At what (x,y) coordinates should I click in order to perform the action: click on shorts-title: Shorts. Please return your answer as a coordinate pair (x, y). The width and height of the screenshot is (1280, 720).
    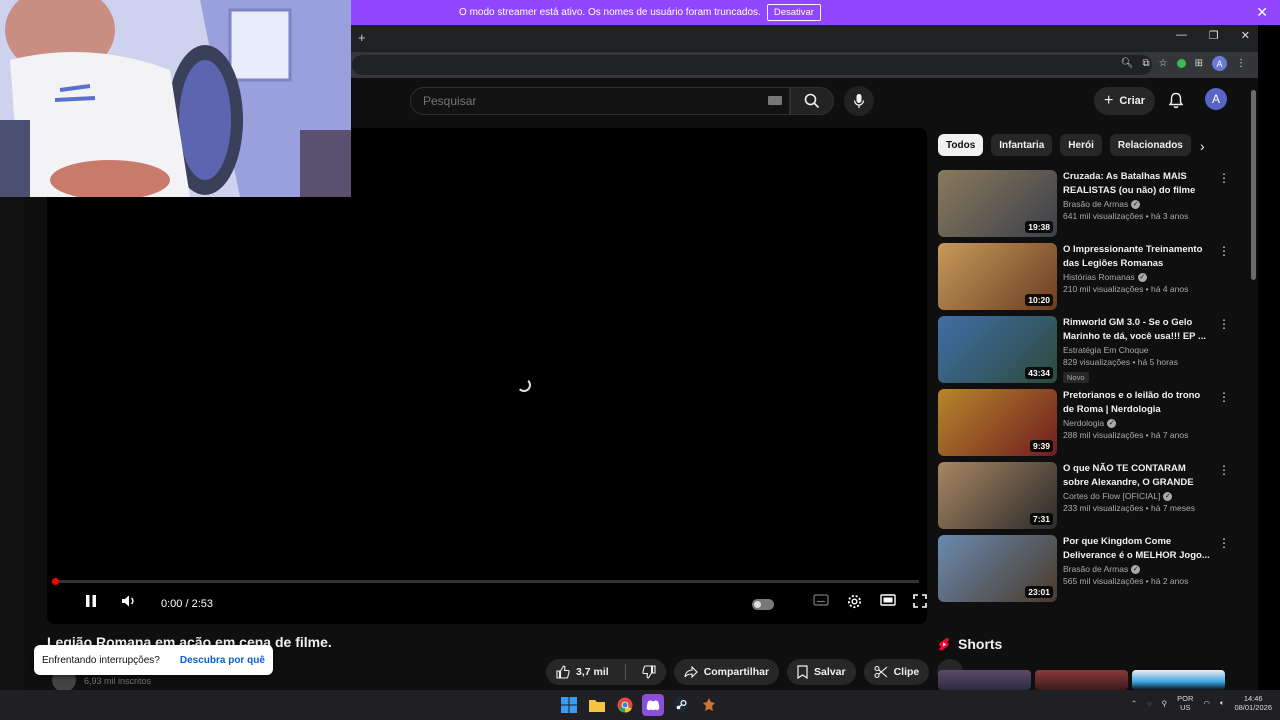
    Looking at the image, I should click on (980, 644).